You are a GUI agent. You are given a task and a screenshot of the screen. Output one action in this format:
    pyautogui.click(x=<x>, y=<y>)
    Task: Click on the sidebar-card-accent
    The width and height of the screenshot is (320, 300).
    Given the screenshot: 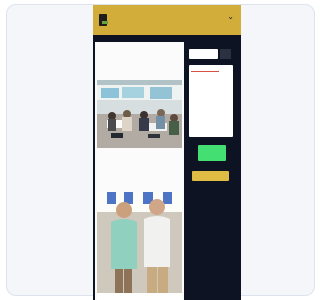 What is the action you would take?
    pyautogui.click(x=205, y=71)
    